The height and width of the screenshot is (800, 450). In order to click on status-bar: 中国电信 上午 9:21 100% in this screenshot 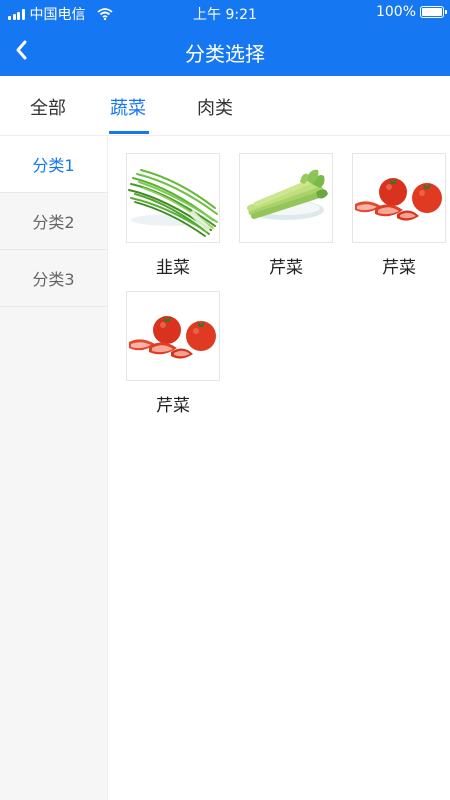, I will do `click(225, 12)`.